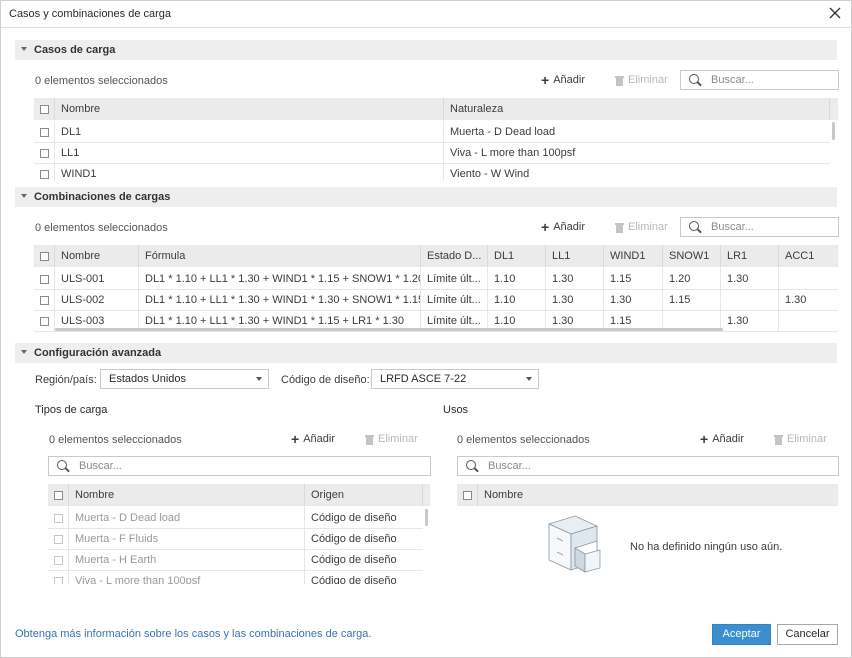 The height and width of the screenshot is (658, 852). What do you see at coordinates (426, 197) in the screenshot?
I see `load-combinations-section-header: Combinaciones de cargas` at bounding box center [426, 197].